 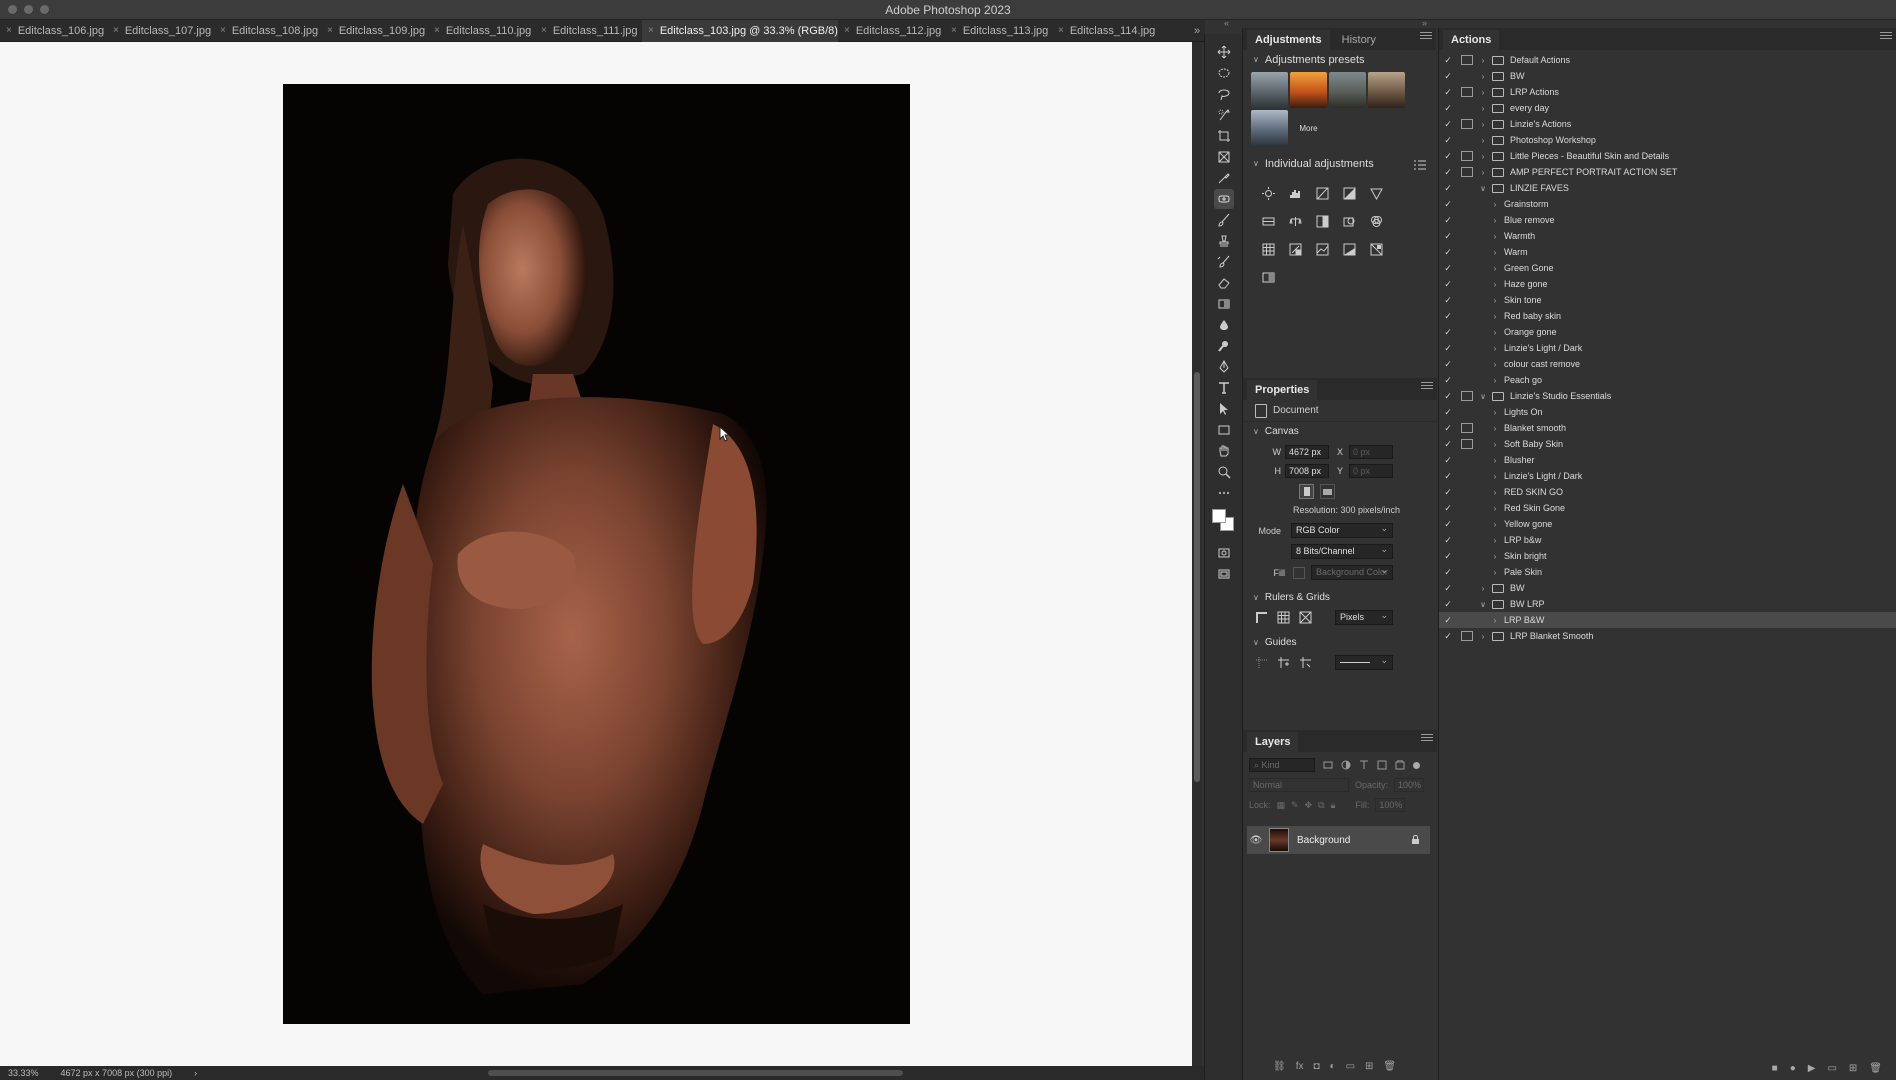 I want to click on document-tab: × Editclass_106.jpg, so click(x=53, y=31).